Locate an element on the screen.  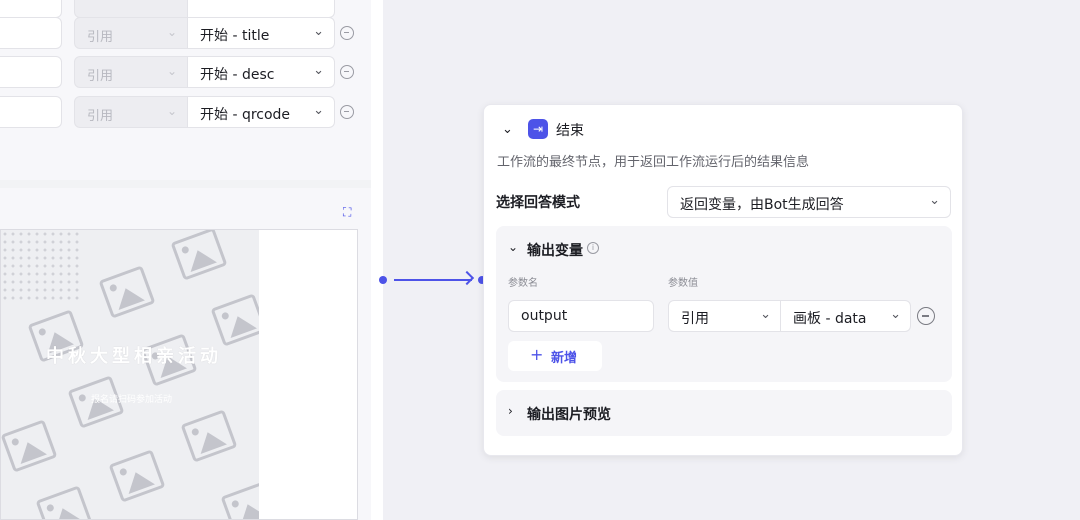
output-type-select: 引用 ⌄ is located at coordinates (724, 316).